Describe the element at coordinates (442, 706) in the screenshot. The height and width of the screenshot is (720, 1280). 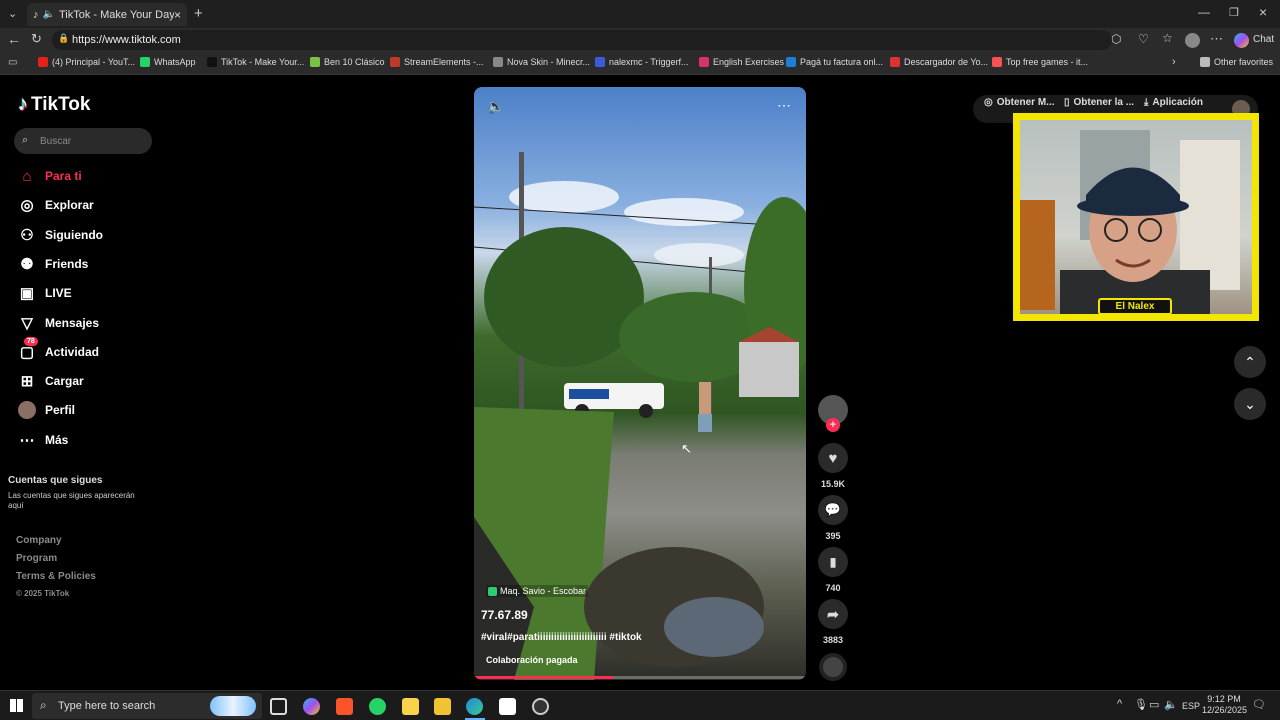
I see `file-explorer-icon` at that location.